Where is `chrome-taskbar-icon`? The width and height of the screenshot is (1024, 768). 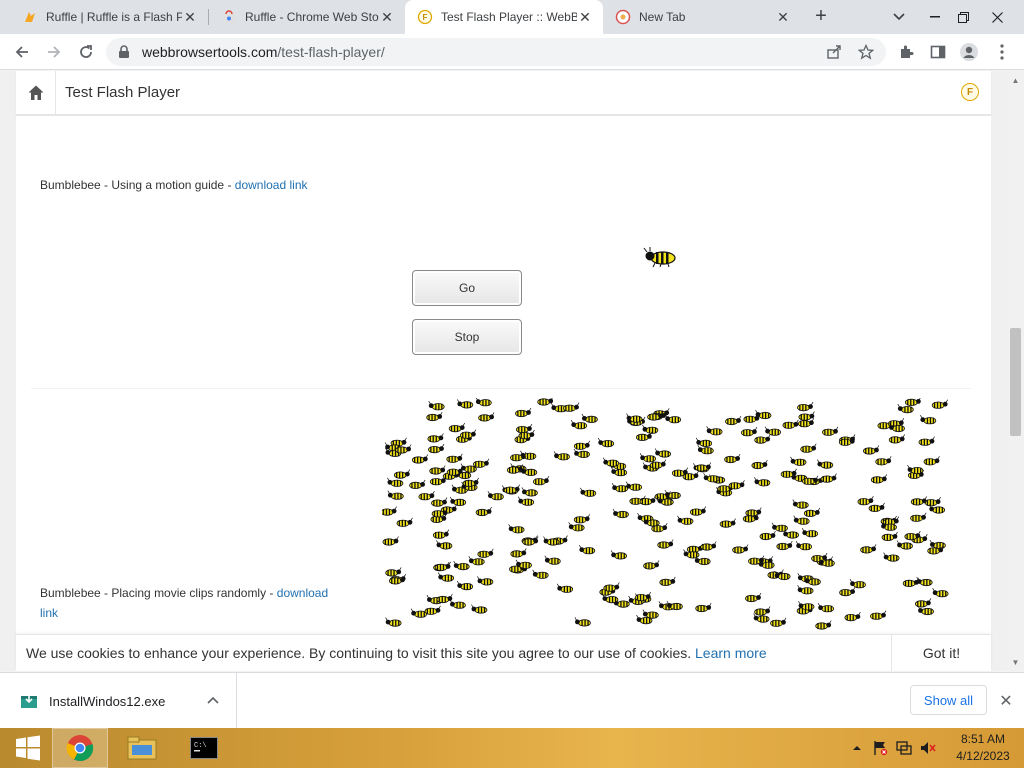
chrome-taskbar-icon is located at coordinates (80, 748).